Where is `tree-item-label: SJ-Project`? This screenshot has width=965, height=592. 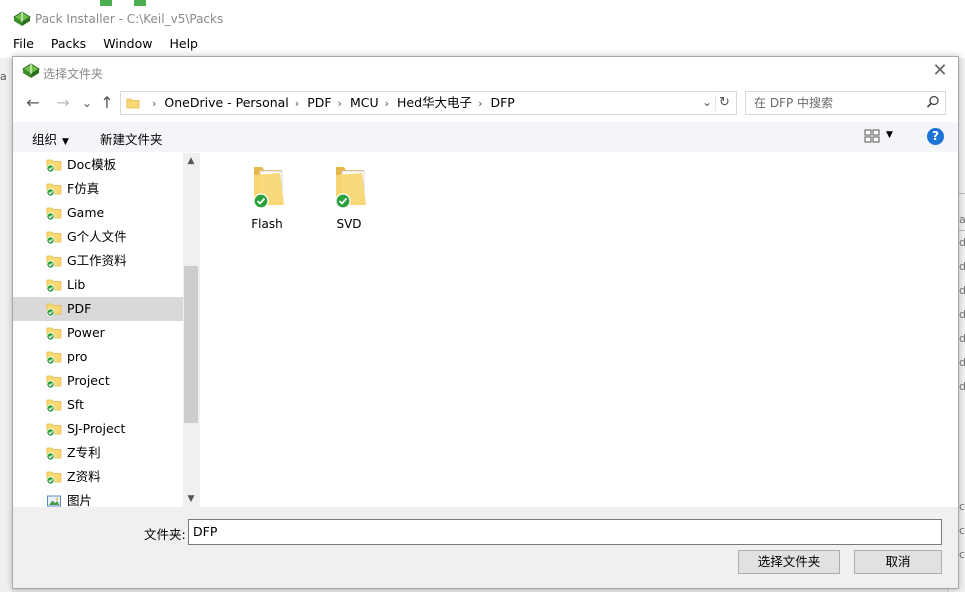 tree-item-label: SJ-Project is located at coordinates (96, 428).